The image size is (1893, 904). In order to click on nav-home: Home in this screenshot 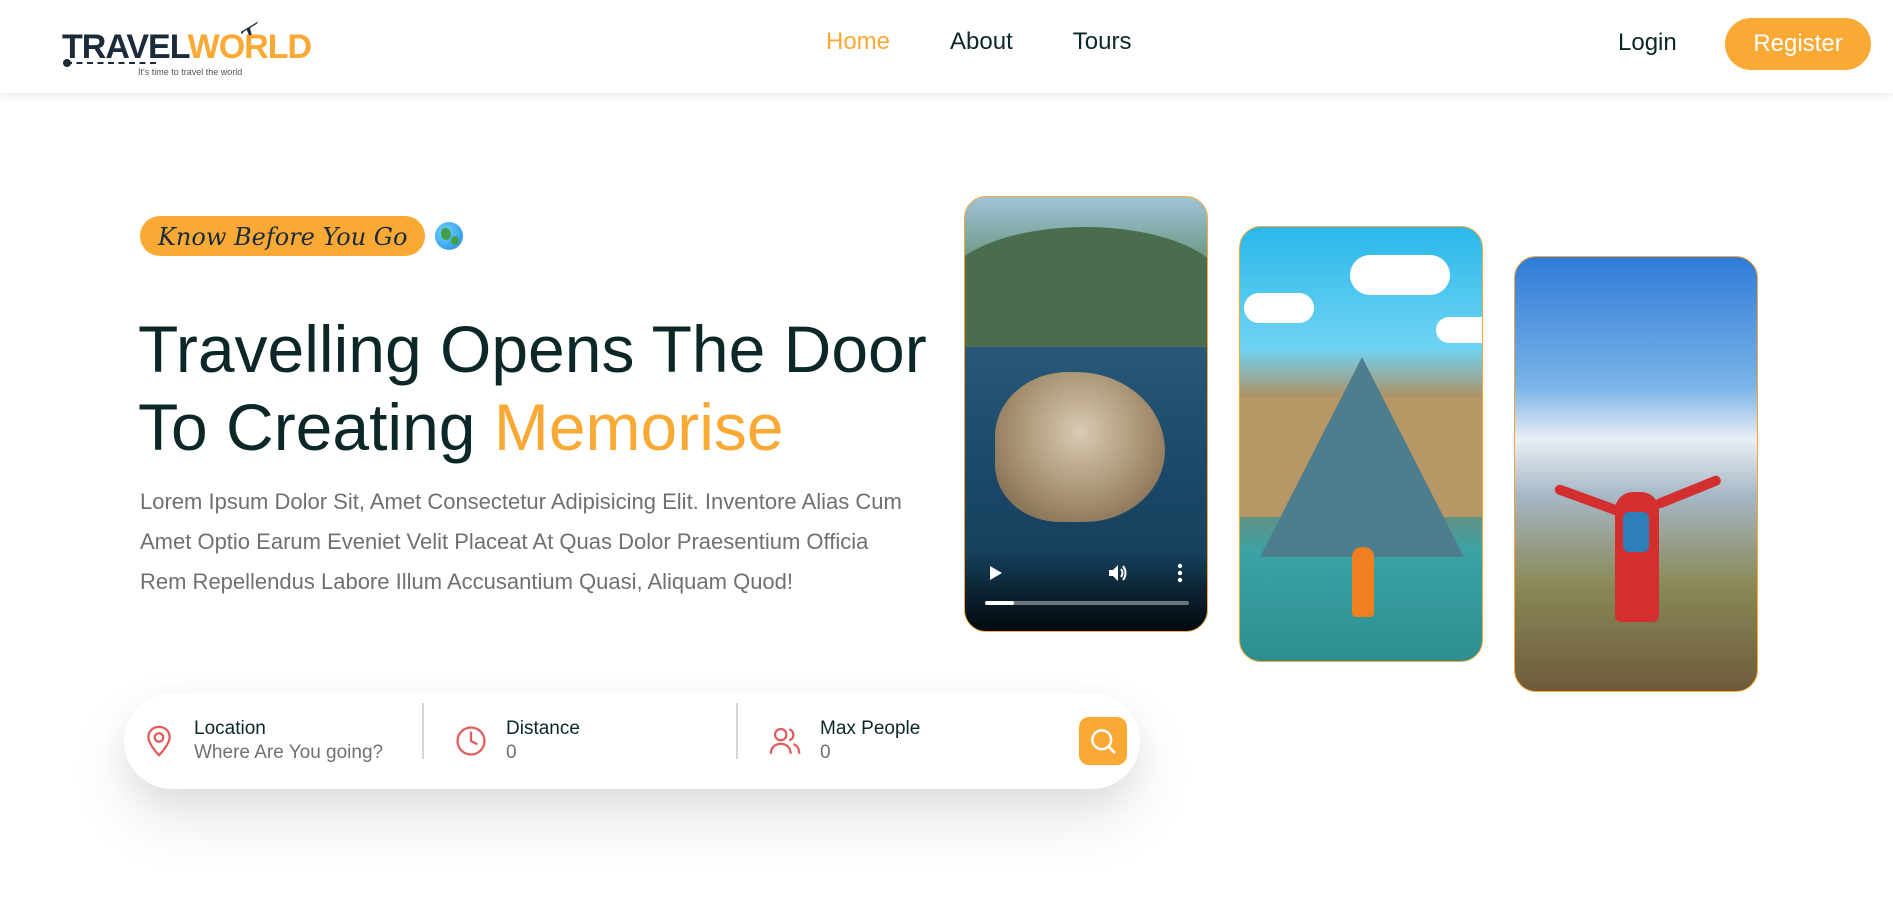, I will do `click(858, 42)`.